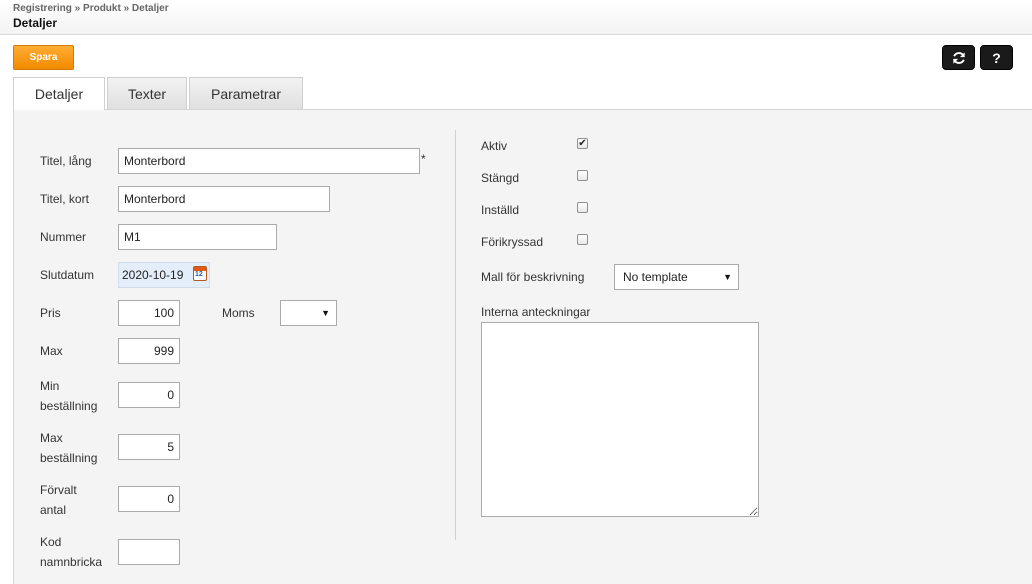 The width and height of the screenshot is (1032, 584). I want to click on default-qty-label-line1: Förvalt, so click(58, 490).